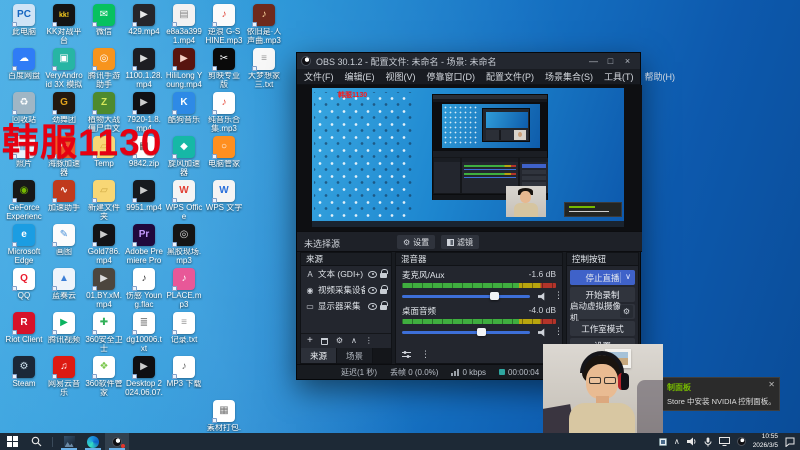 Image resolution: width=800 pixels, height=450 pixels. I want to click on desktop-icon: ◎ 腾讯手游助手, so click(104, 68).